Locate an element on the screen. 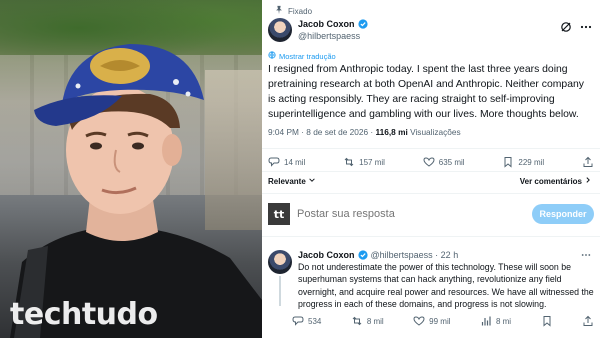  pinned-indicator: Fixado is located at coordinates (290, 11).